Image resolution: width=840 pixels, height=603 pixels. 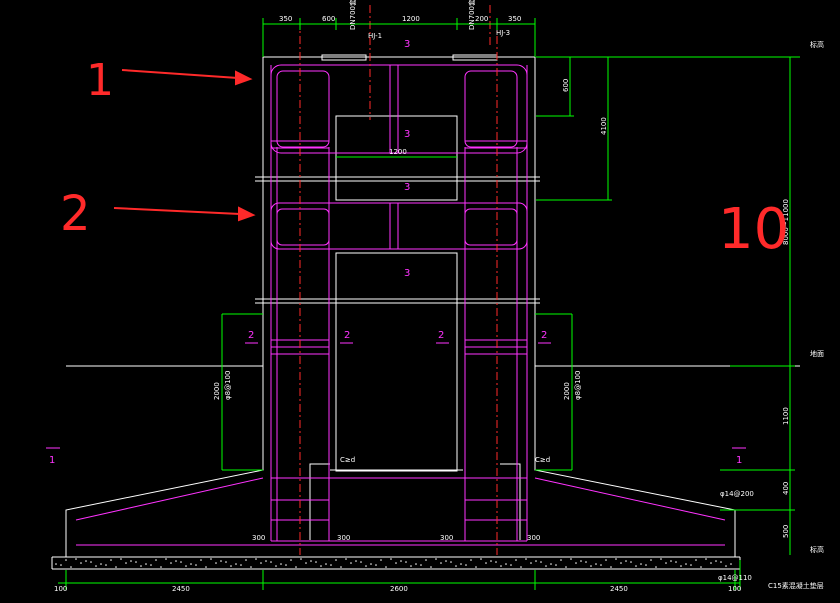 I want to click on level-mark-ground: 地面, so click(x=817, y=353).